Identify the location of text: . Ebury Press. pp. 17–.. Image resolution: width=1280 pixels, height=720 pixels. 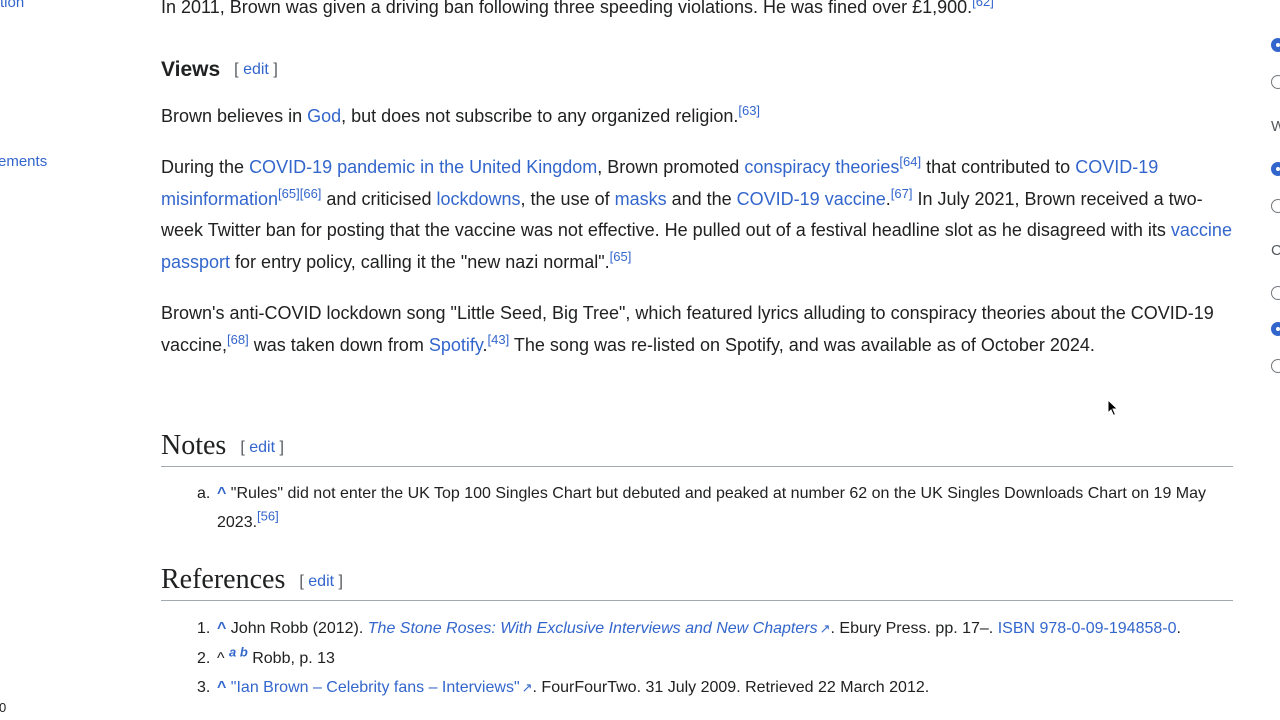
(914, 628).